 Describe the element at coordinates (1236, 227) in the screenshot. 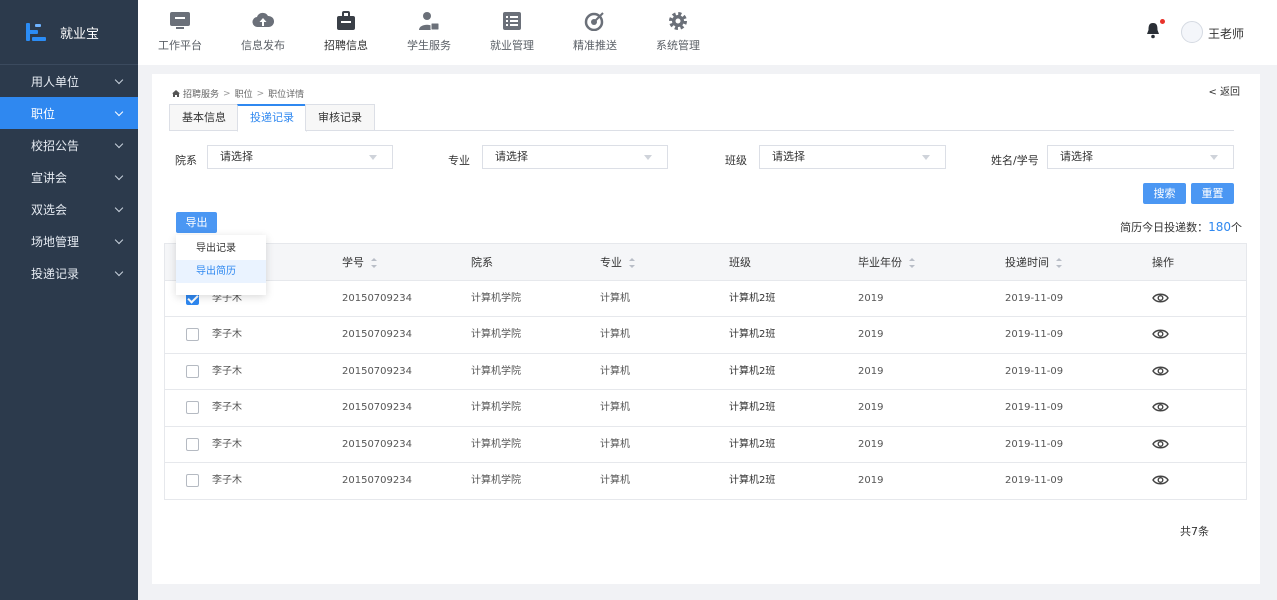

I see `count-unit: 个` at that location.